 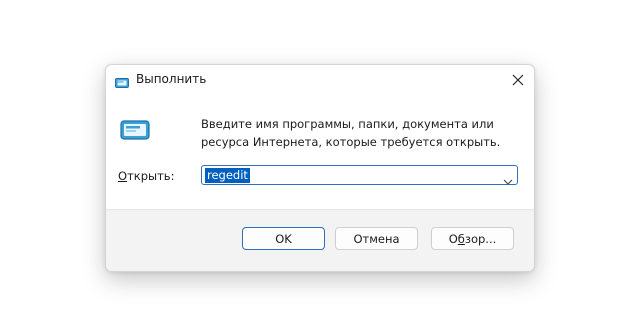 I want to click on title-bar: Выполнить, so click(x=320, y=80).